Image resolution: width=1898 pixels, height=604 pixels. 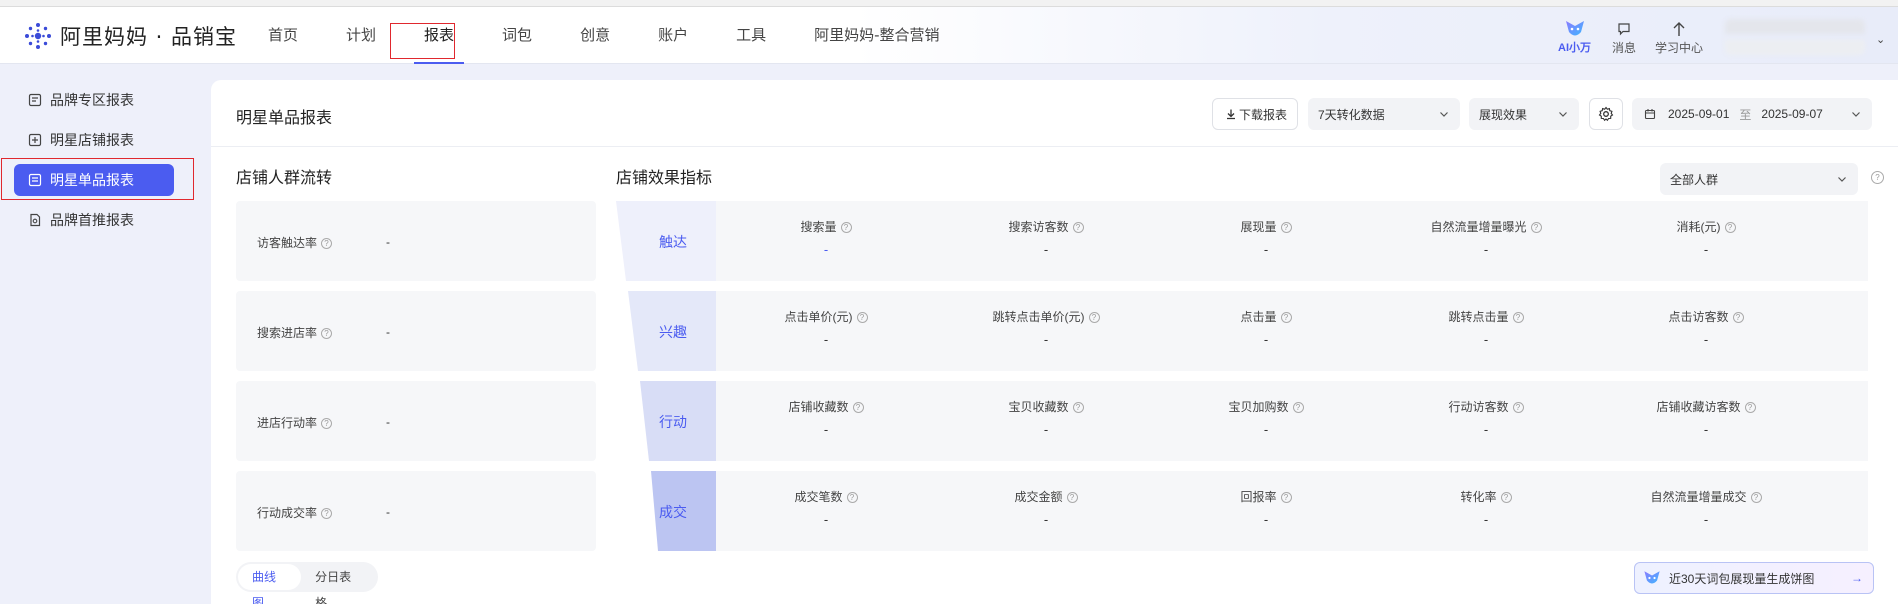 I want to click on nav-account: 账户, so click(x=673, y=35).